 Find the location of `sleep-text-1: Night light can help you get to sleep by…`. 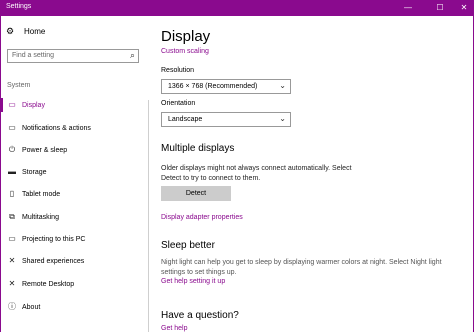

sleep-text-1: Night light can help you get to sleep by… is located at coordinates (301, 262).